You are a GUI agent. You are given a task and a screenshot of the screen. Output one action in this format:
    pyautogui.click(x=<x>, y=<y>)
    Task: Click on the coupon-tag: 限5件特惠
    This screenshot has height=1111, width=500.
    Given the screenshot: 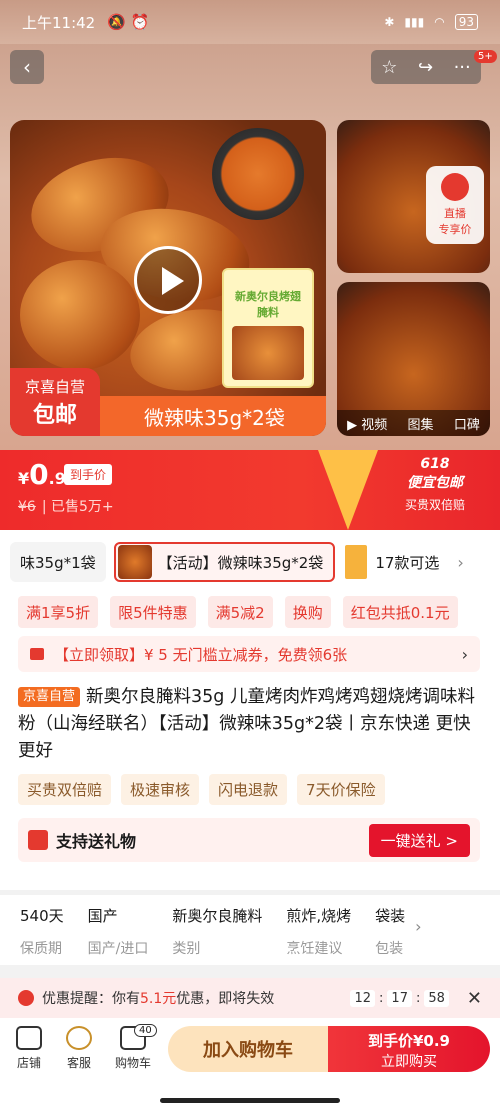 What is the action you would take?
    pyautogui.click(x=153, y=612)
    